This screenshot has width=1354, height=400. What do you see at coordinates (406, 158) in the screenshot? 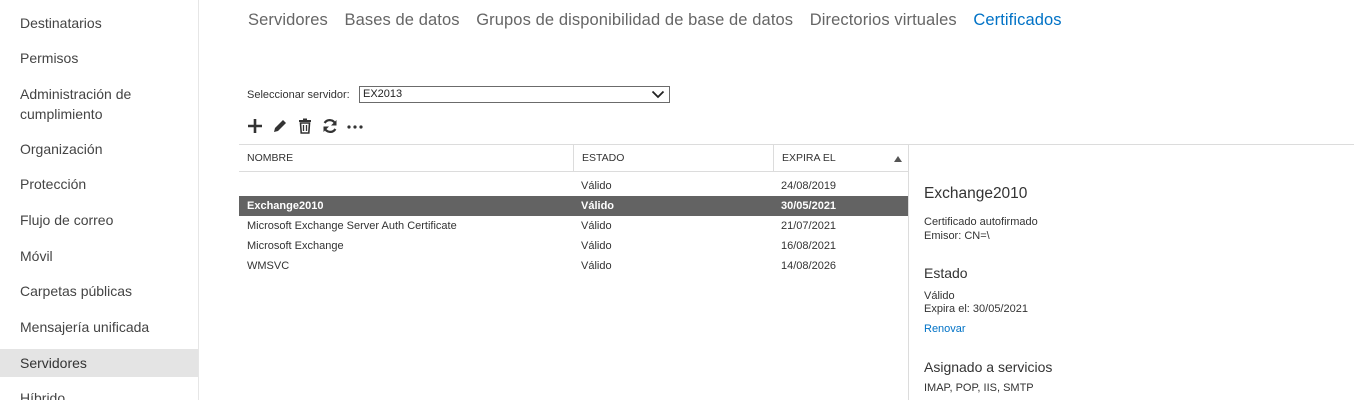
I see `column-header-nombre: NOMBRE` at bounding box center [406, 158].